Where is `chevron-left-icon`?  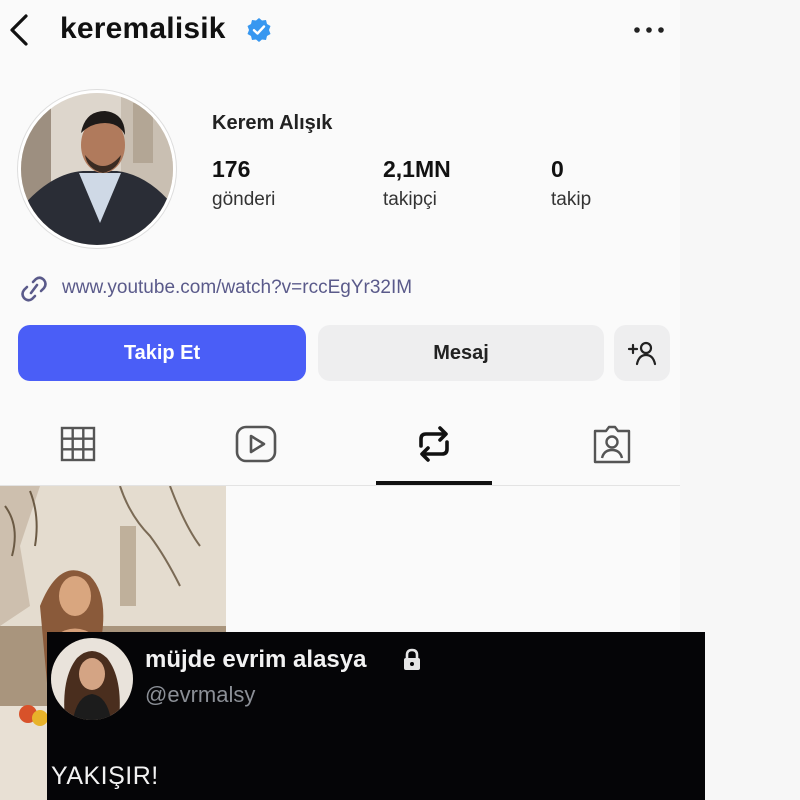
chevron-left-icon is located at coordinates (19, 30).